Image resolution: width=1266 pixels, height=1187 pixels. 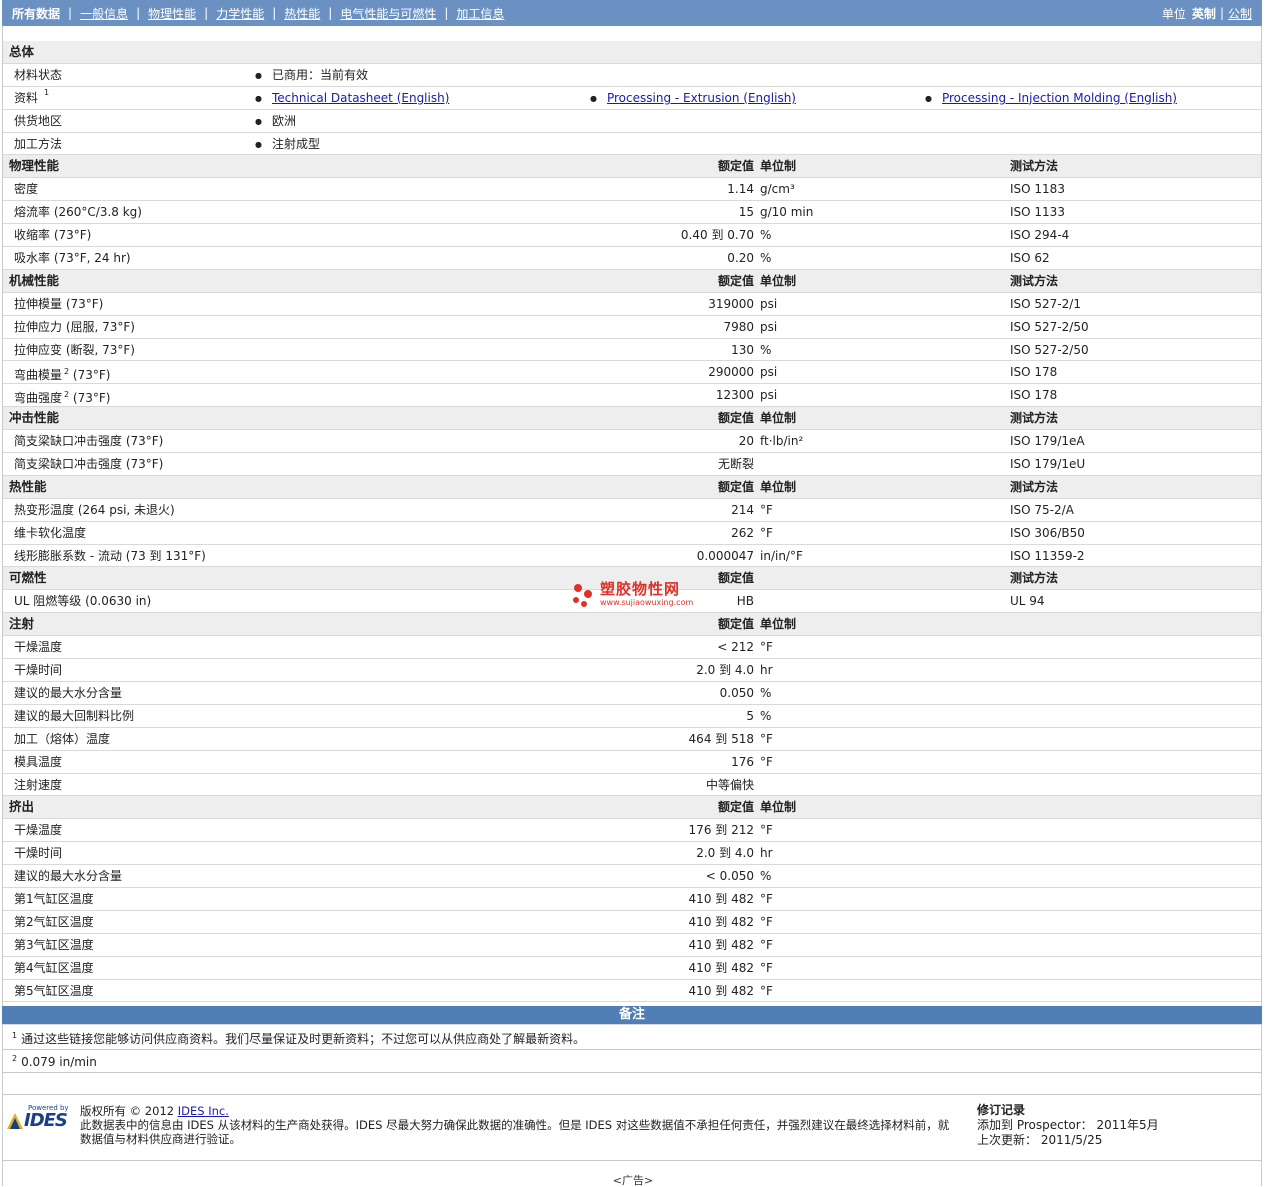 I want to click on property-value: 0.40 到 0.70, so click(x=717, y=235).